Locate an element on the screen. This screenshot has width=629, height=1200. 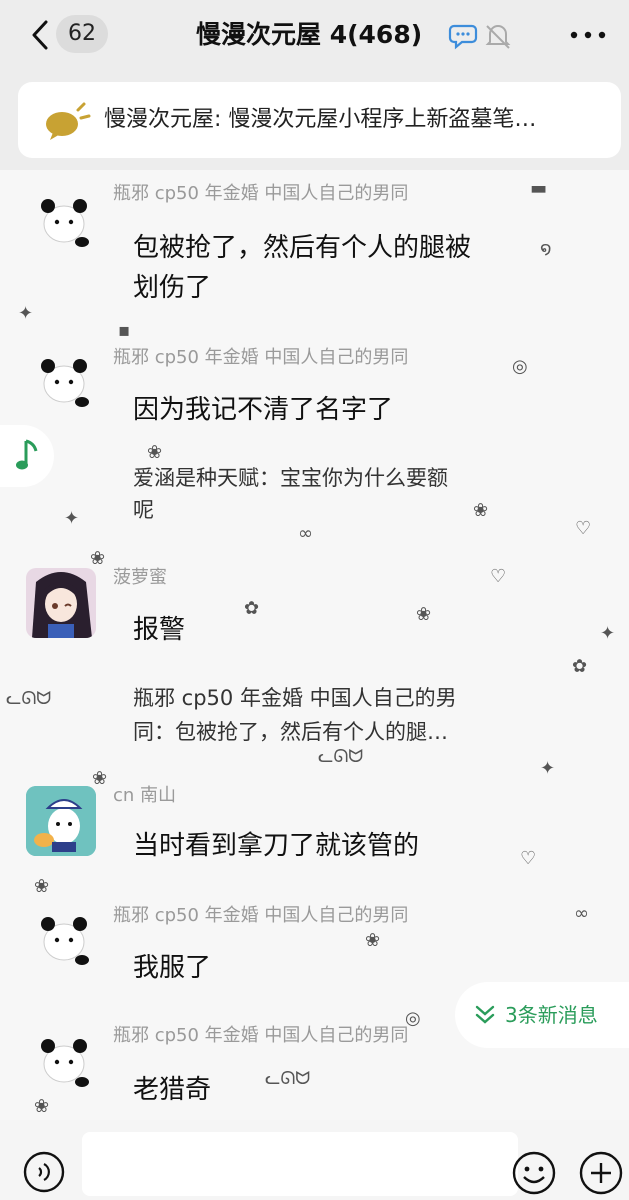
megaphone-icon is located at coordinates (68, 121).